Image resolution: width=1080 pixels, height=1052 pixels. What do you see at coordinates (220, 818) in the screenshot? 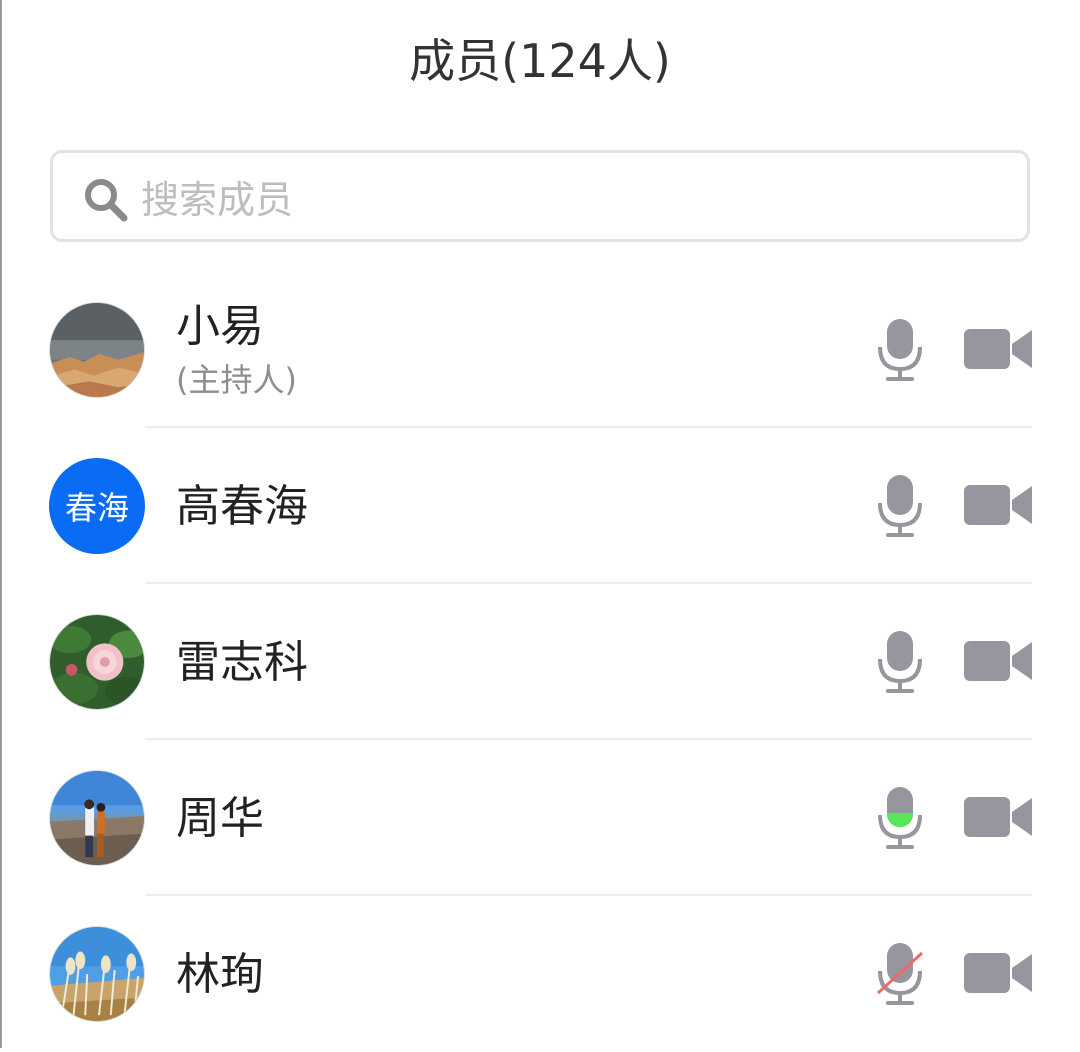
I see `member-name: 周华` at bounding box center [220, 818].